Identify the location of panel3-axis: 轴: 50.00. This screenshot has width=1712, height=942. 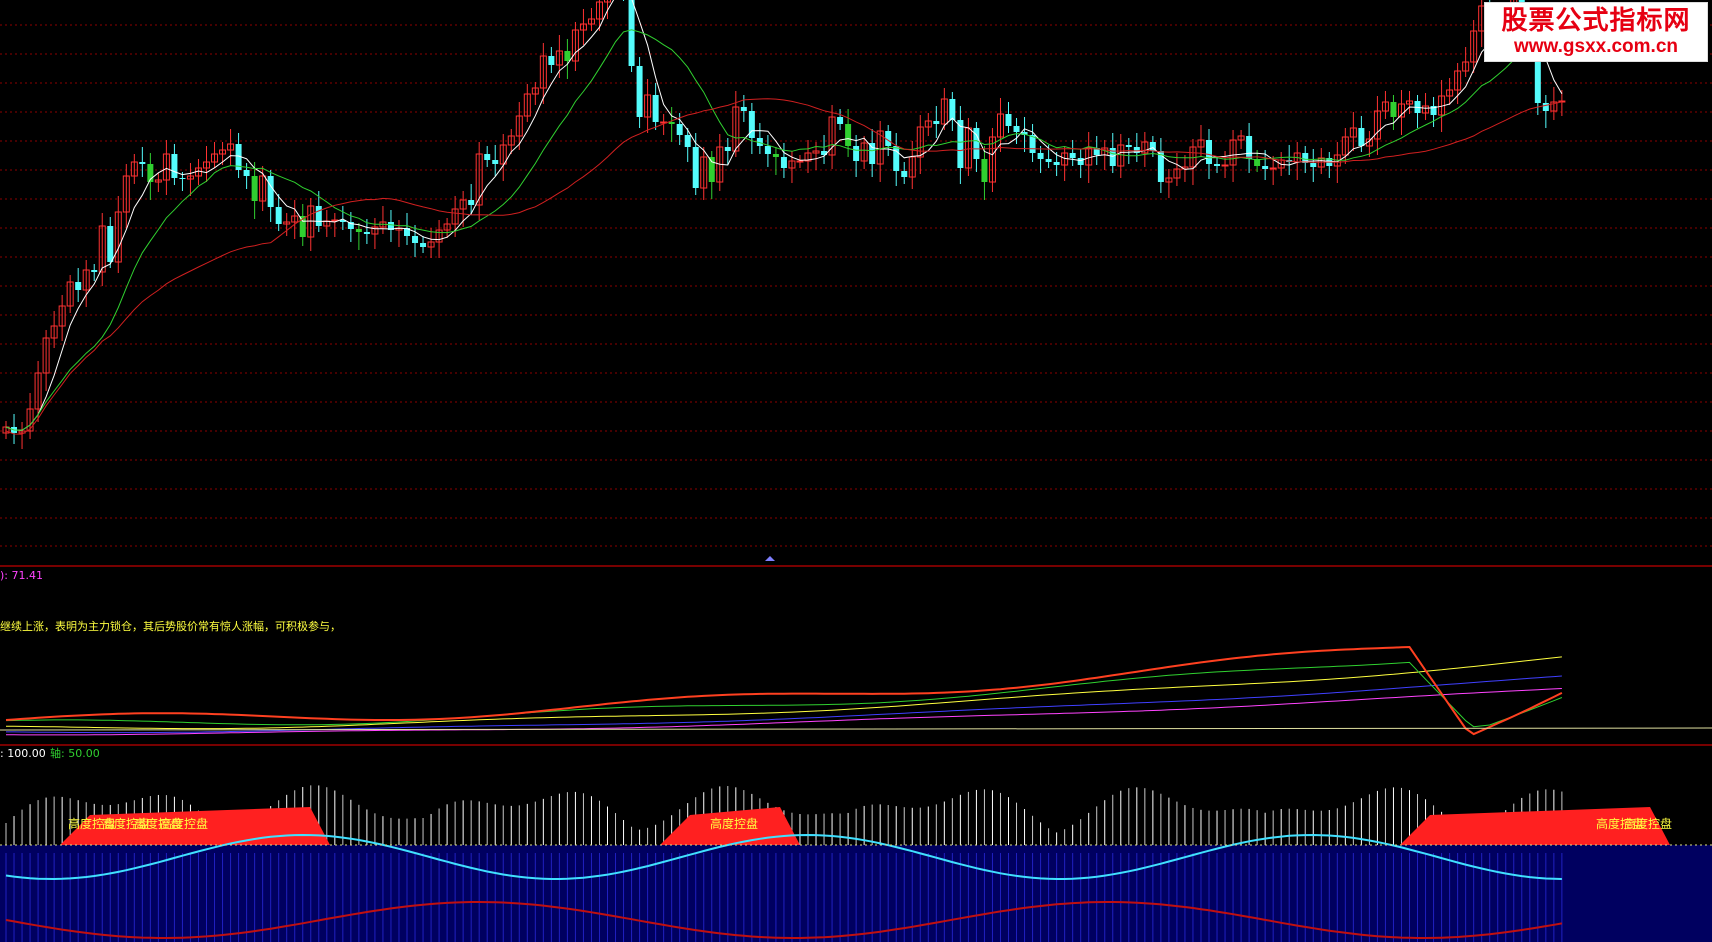
(75, 753).